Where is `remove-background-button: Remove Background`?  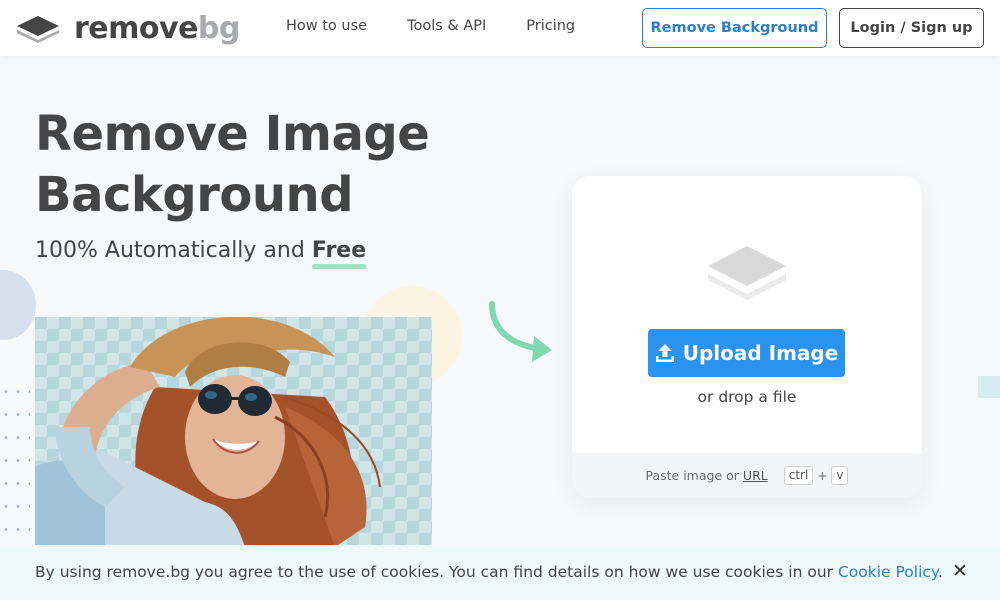 remove-background-button: Remove Background is located at coordinates (734, 28).